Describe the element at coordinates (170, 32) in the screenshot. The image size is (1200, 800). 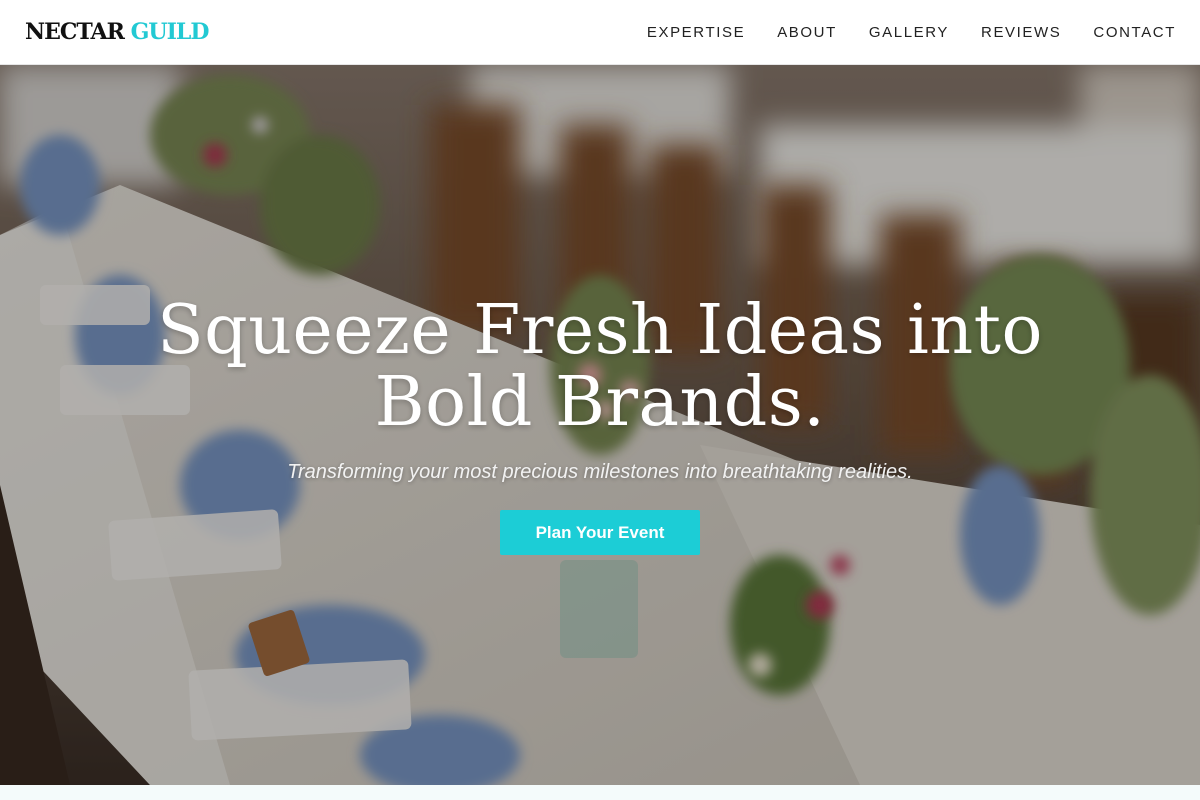
I see `logo-accent: GUILD` at that location.